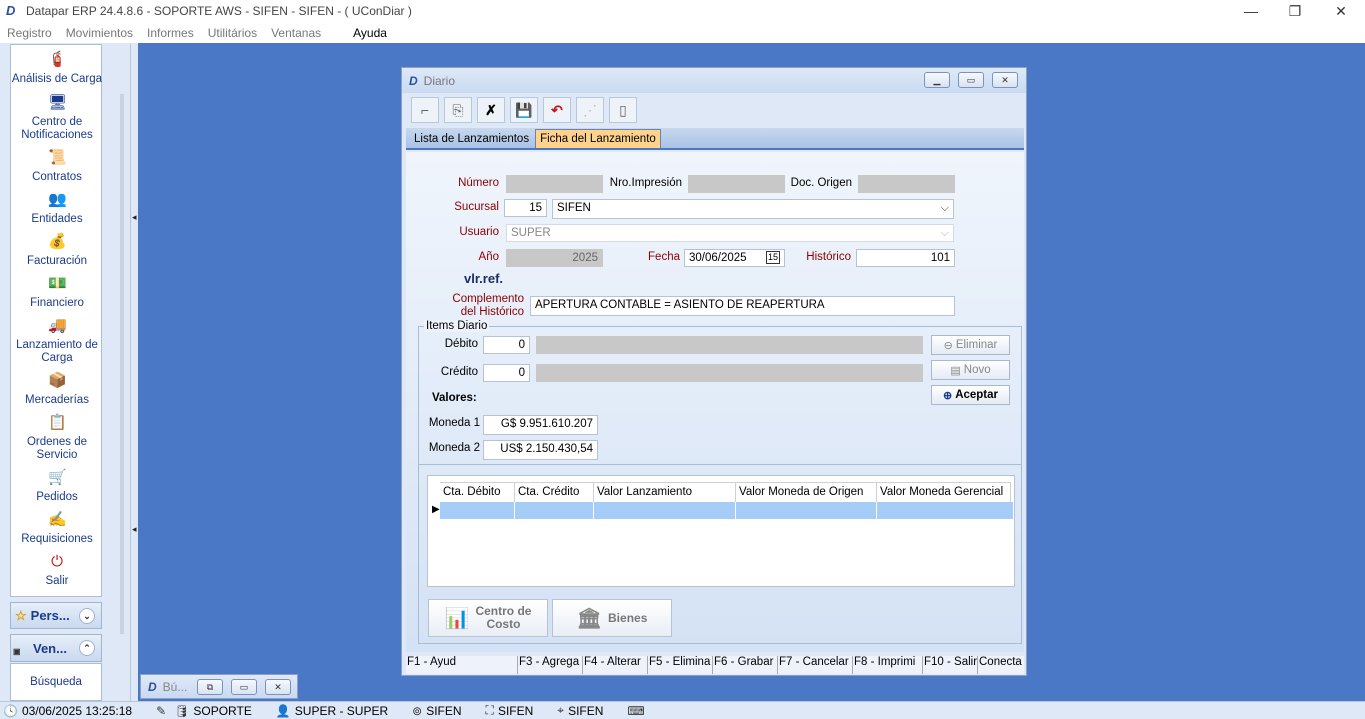  I want to click on sidebar-item-facturacion: 💰 Facturación, so click(57, 250).